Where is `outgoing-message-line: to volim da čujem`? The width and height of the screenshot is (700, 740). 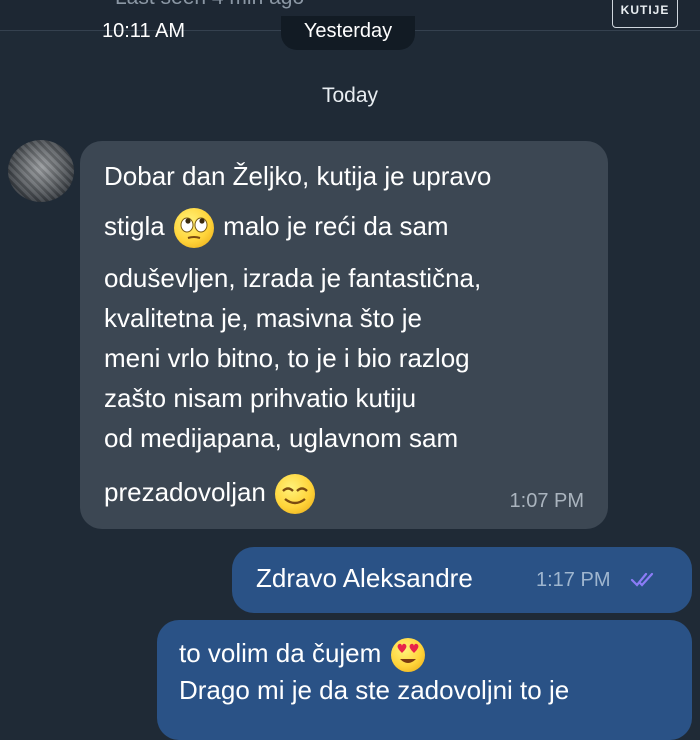 outgoing-message-line: to volim da čujem is located at coordinates (303, 654).